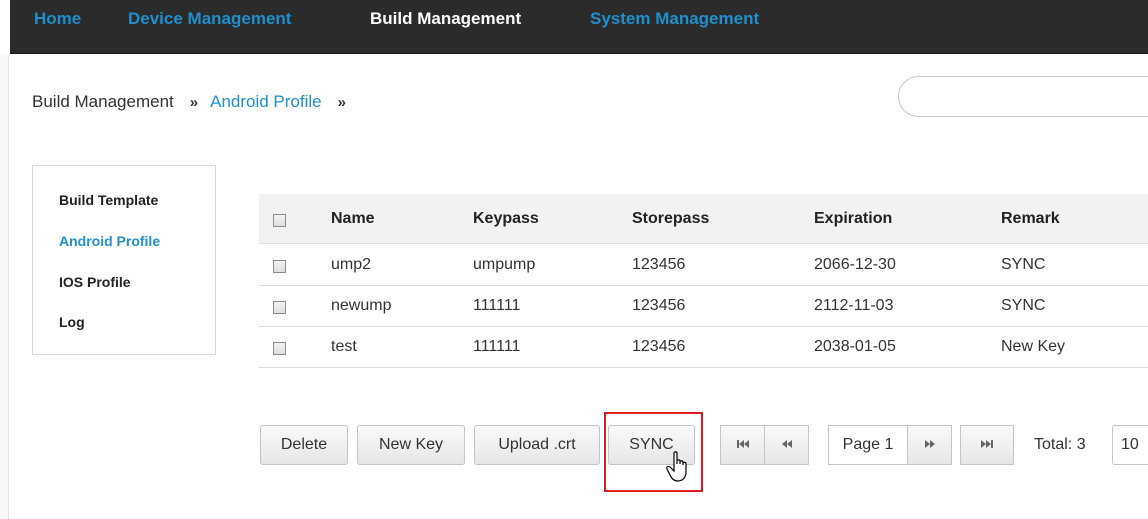 Image resolution: width=1148 pixels, height=519 pixels. What do you see at coordinates (504, 264) in the screenshot?
I see `cell-keypass: umpump` at bounding box center [504, 264].